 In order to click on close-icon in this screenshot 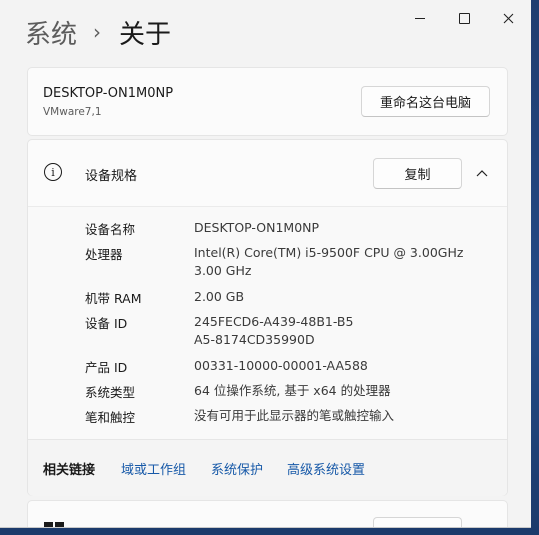, I will do `click(508, 18)`.